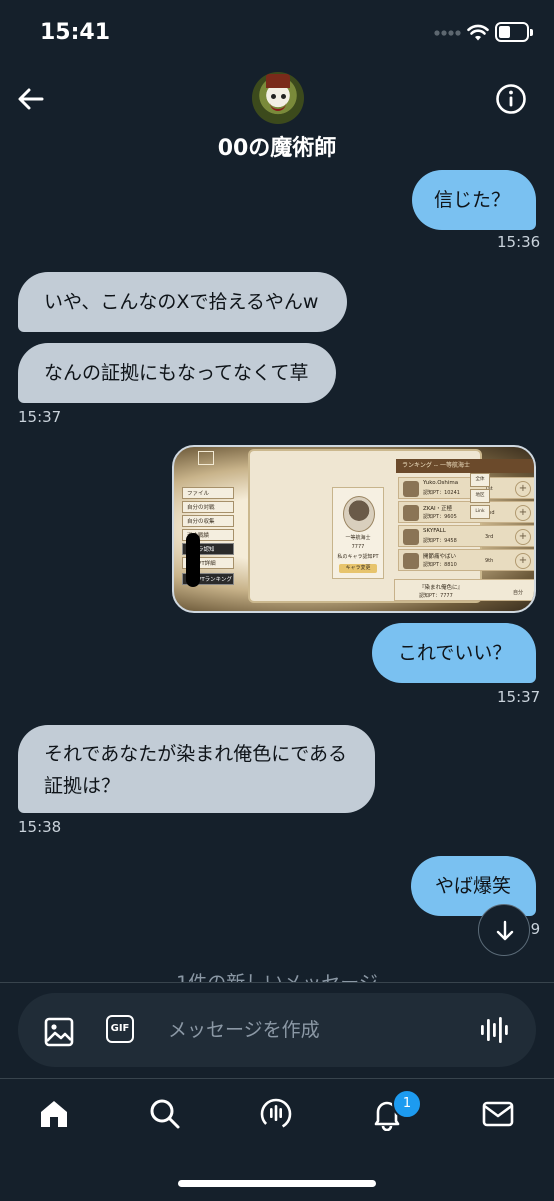 The width and height of the screenshot is (554, 1201). Describe the element at coordinates (440, 541) in the screenshot. I see `rank-points: 認知PT：9458` at that location.